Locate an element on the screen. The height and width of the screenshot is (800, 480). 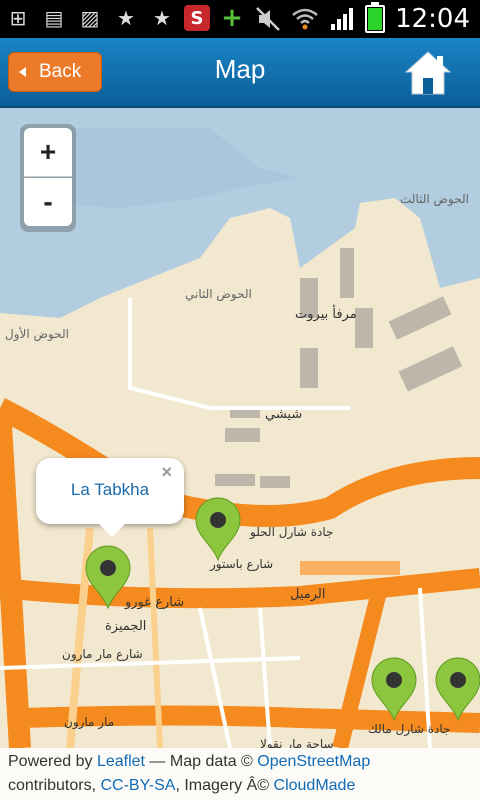
status-bar: ⊞ ▤ ▨ ★ ★ S + 12:04 is located at coordinates (240, 19).